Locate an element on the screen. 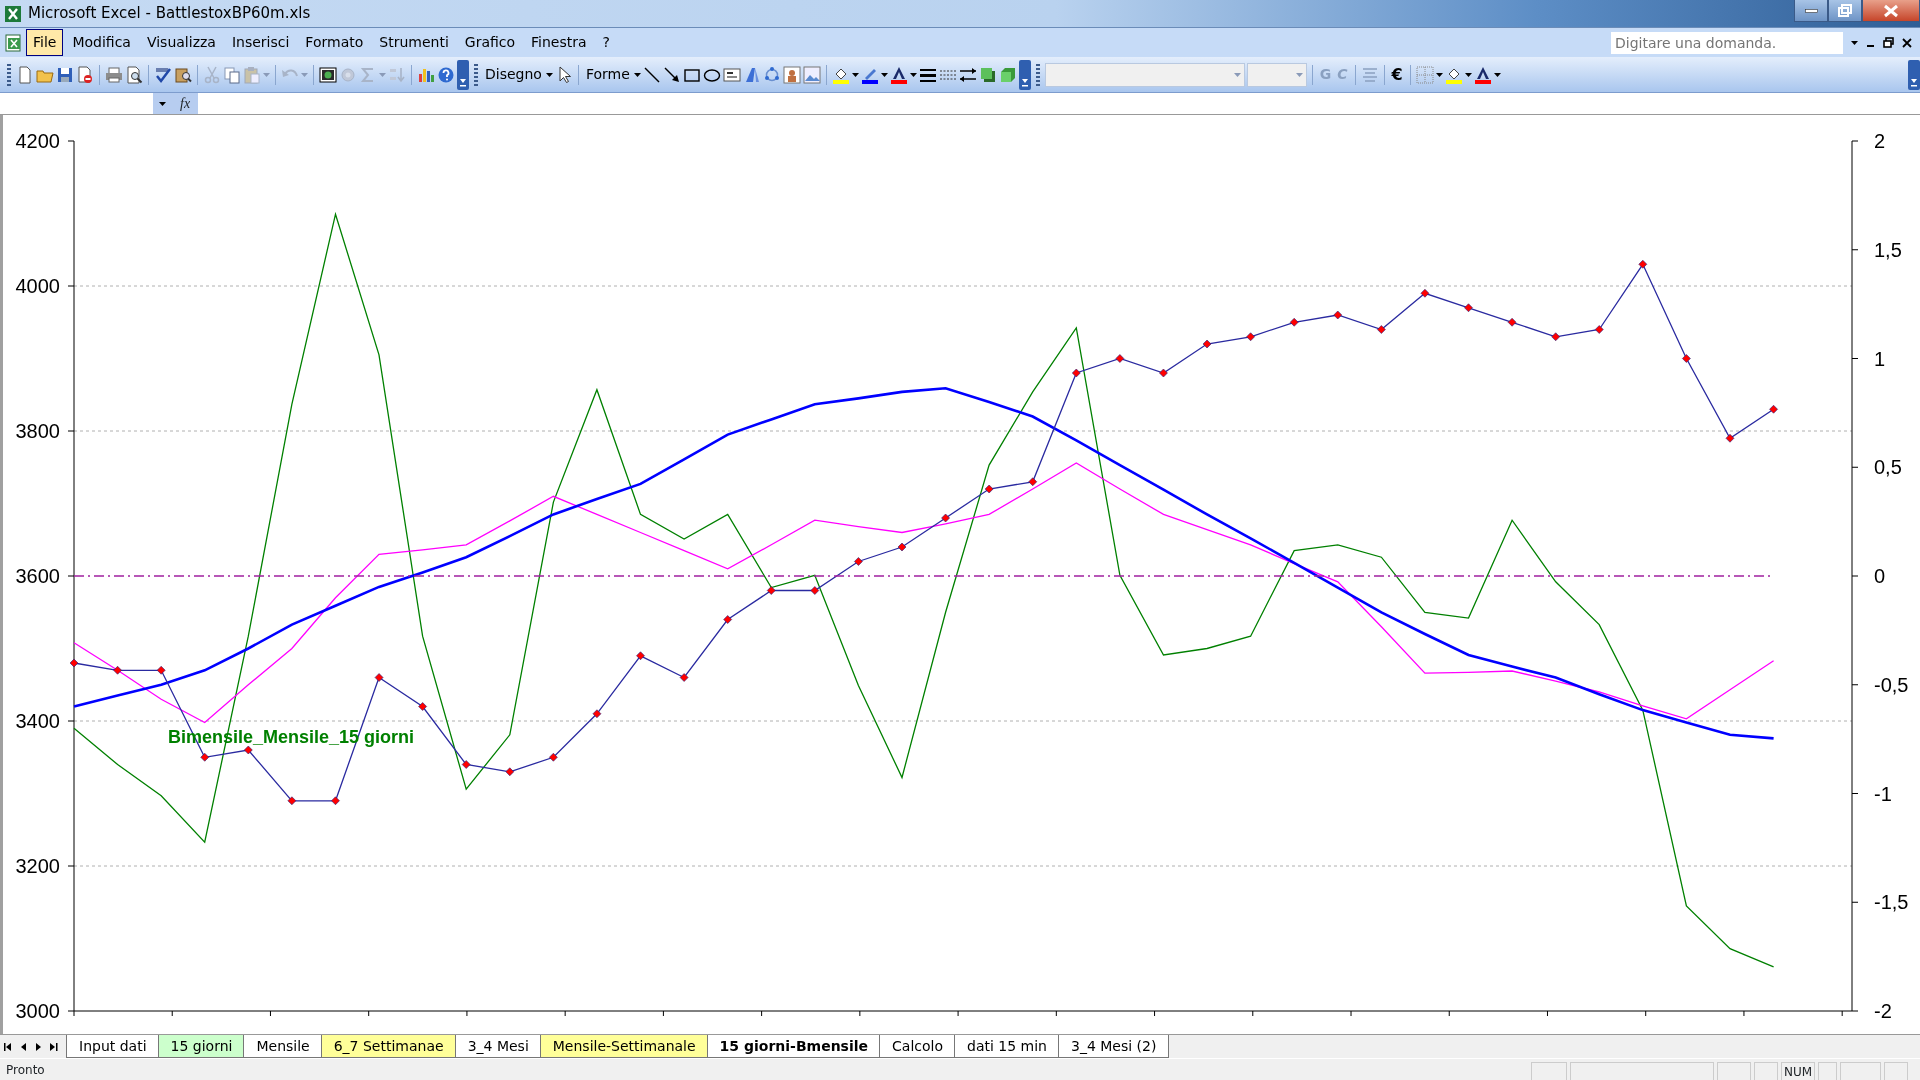 The height and width of the screenshot is (1080, 1920). drawing-menu: Disegno is located at coordinates (513, 74).